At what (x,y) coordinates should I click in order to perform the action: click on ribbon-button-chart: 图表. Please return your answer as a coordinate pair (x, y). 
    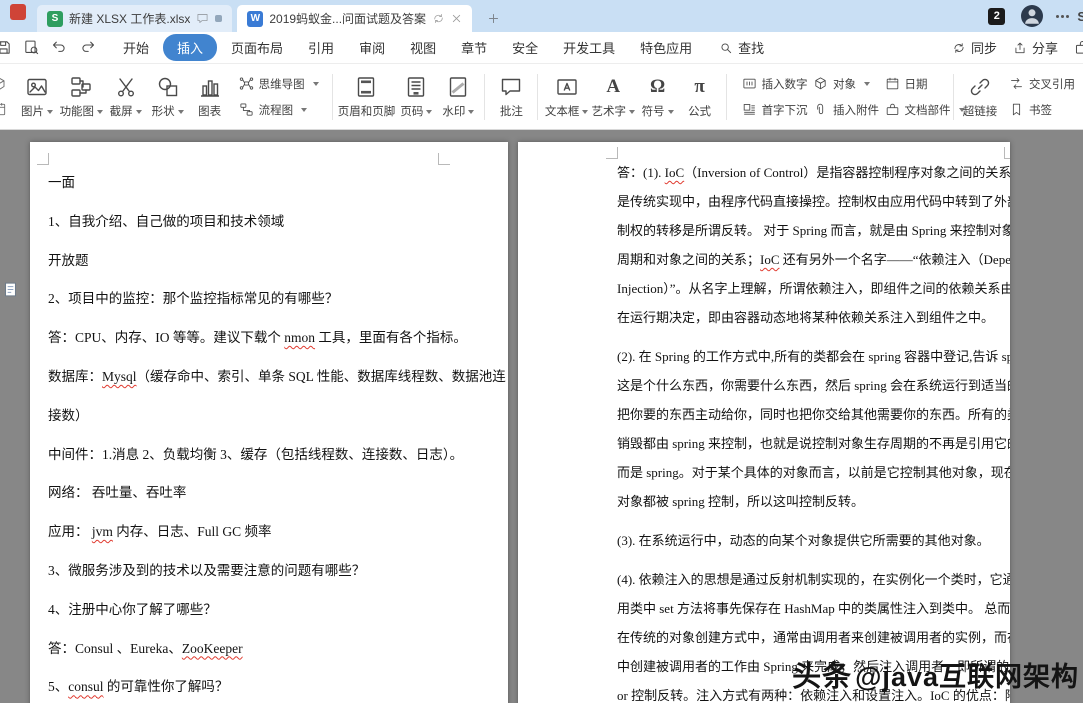
    Looking at the image, I should click on (210, 96).